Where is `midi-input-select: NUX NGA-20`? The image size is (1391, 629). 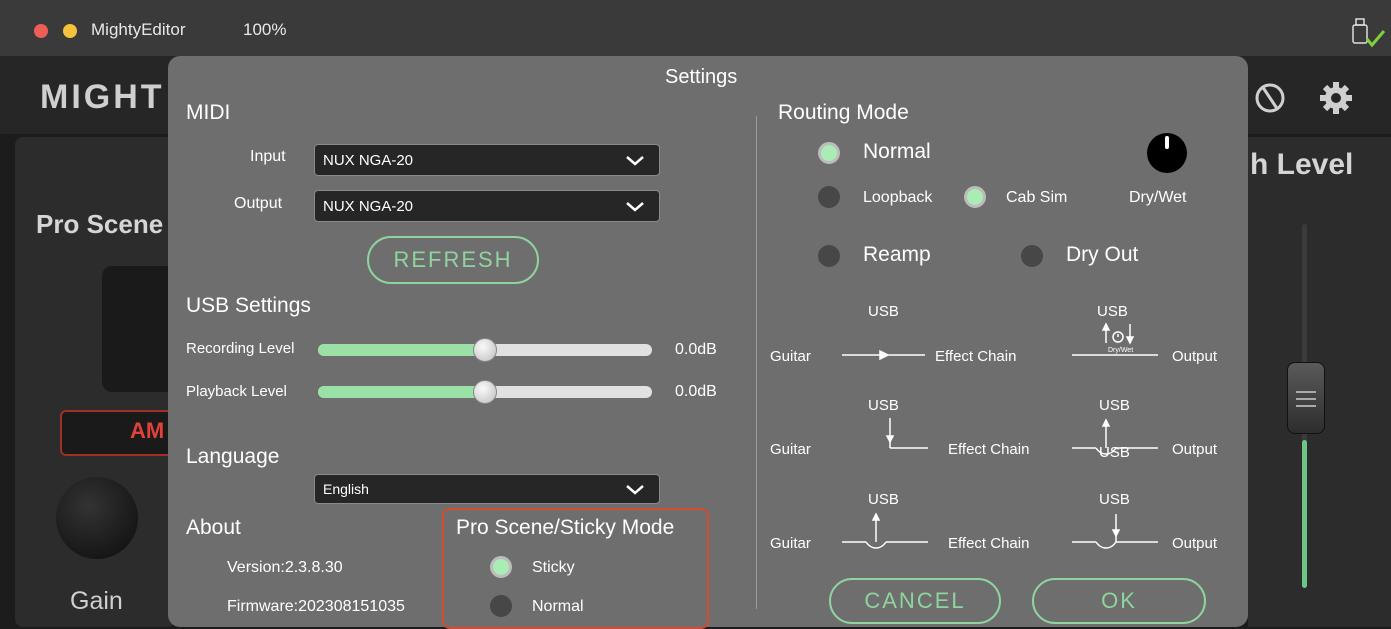
midi-input-select: NUX NGA-20 is located at coordinates (487, 160).